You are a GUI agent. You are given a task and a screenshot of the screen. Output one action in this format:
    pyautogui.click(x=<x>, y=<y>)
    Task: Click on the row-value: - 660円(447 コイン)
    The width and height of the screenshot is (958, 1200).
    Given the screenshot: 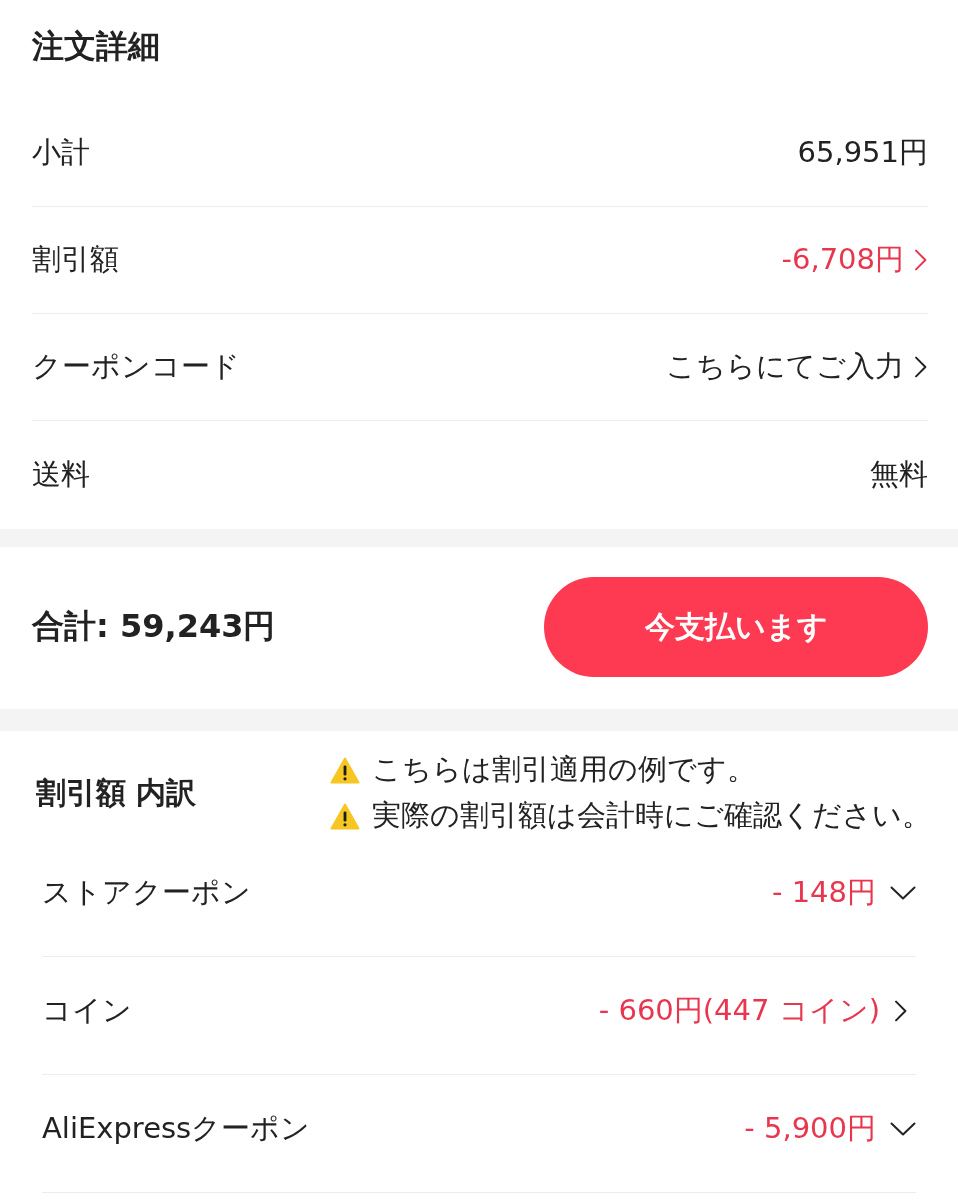 What is the action you would take?
    pyautogui.click(x=739, y=1010)
    